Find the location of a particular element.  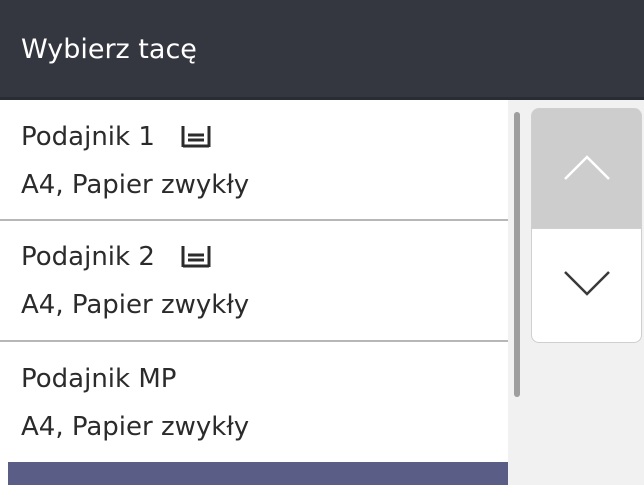

scrollbar-thumb is located at coordinates (517, 254).